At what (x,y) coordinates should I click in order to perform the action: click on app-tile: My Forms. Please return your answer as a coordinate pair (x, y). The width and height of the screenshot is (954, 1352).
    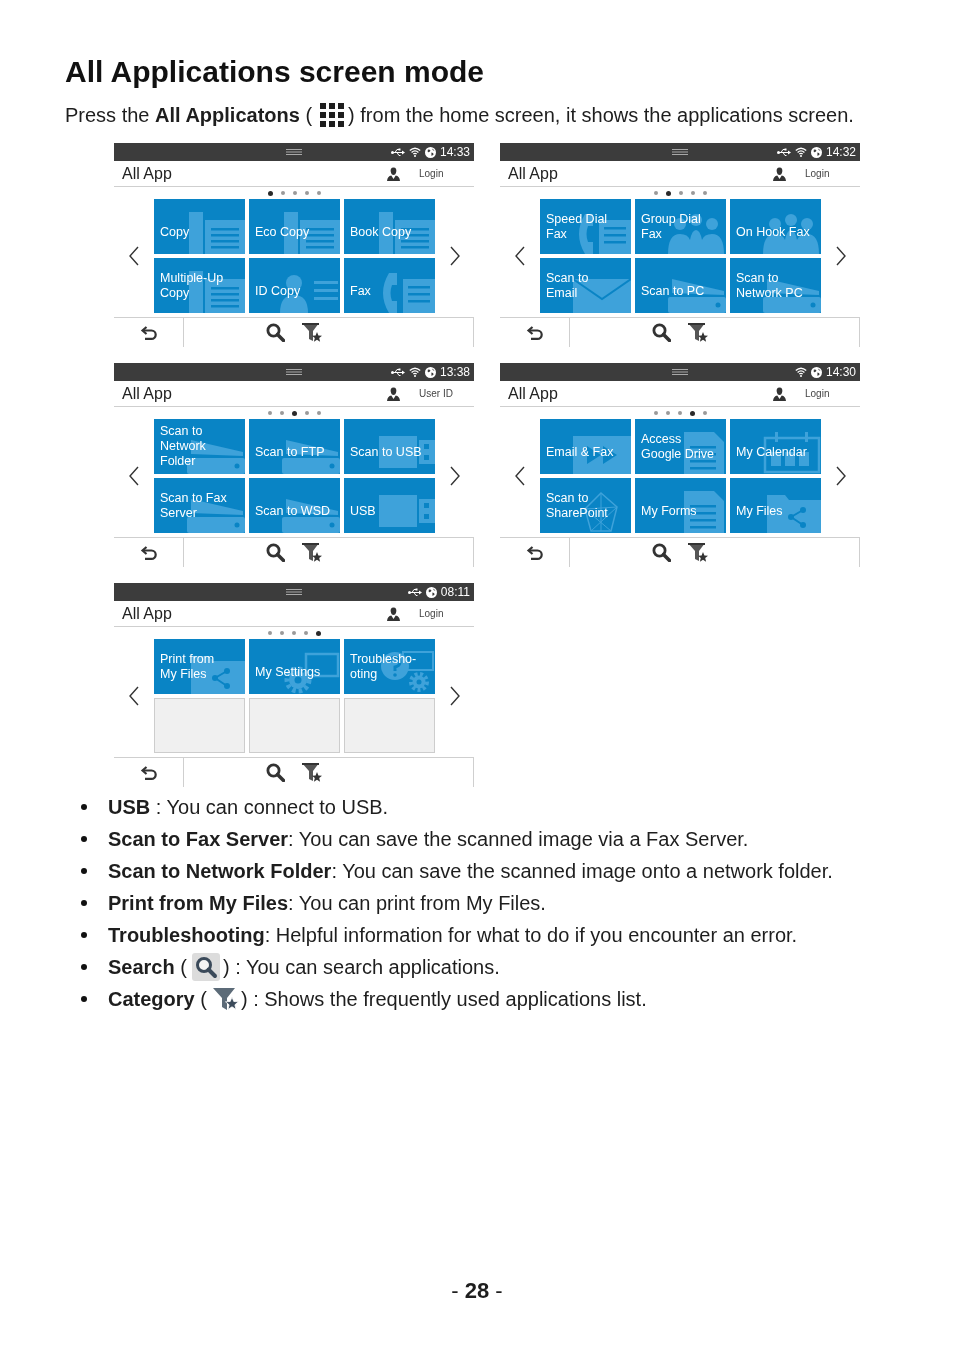
    Looking at the image, I should click on (680, 505).